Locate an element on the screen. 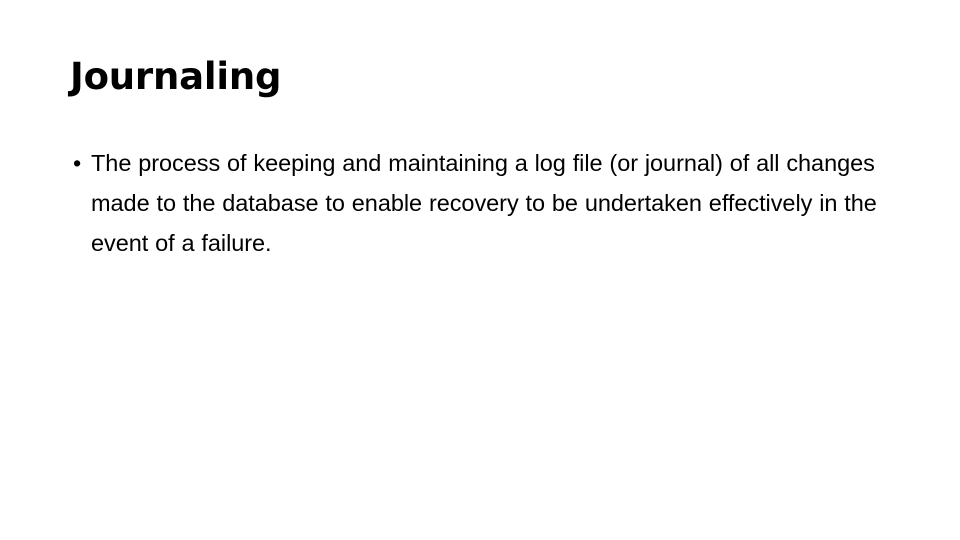  page-title: Journaling is located at coordinates (176, 76).